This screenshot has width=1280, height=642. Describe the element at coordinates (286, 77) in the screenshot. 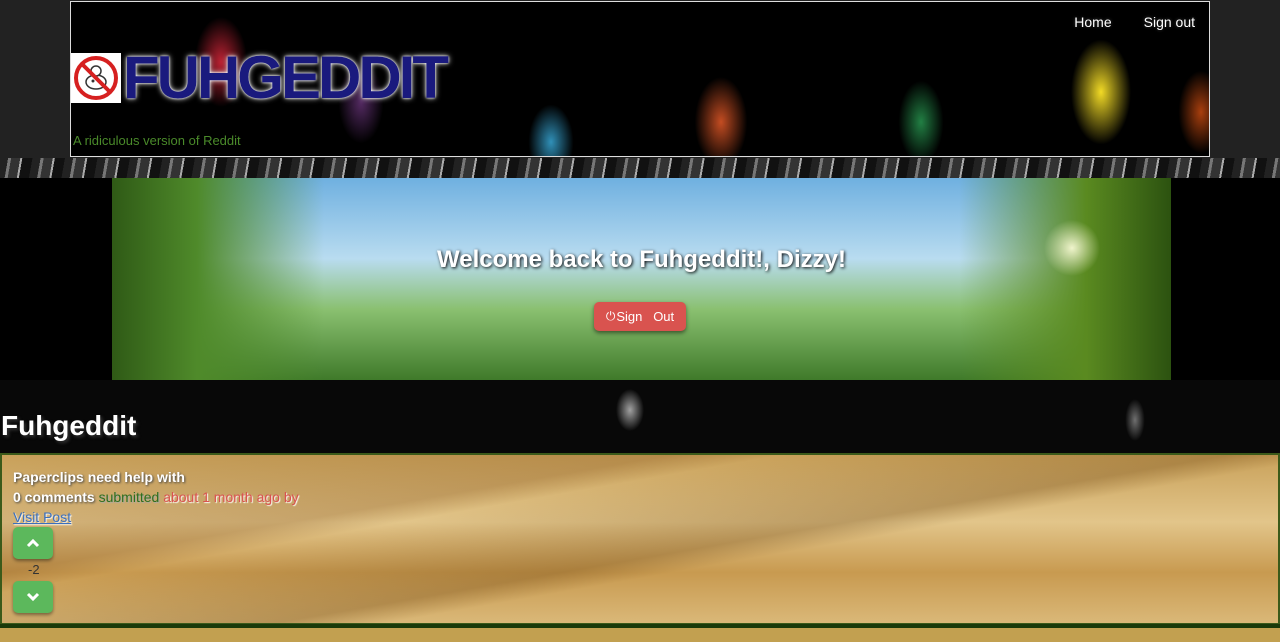

I see `brand-name: FUHGEDDIT` at that location.